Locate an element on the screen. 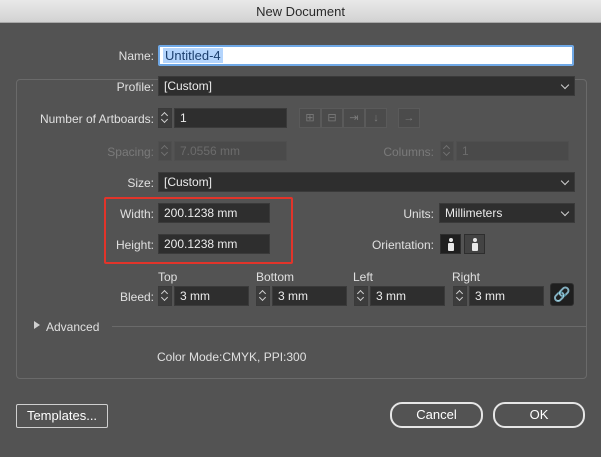  highlight-box is located at coordinates (198, 230).